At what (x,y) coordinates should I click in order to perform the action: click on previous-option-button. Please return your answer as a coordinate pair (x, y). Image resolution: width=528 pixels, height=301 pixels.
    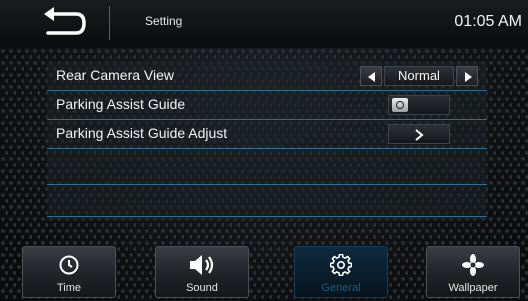
    Looking at the image, I should click on (371, 76).